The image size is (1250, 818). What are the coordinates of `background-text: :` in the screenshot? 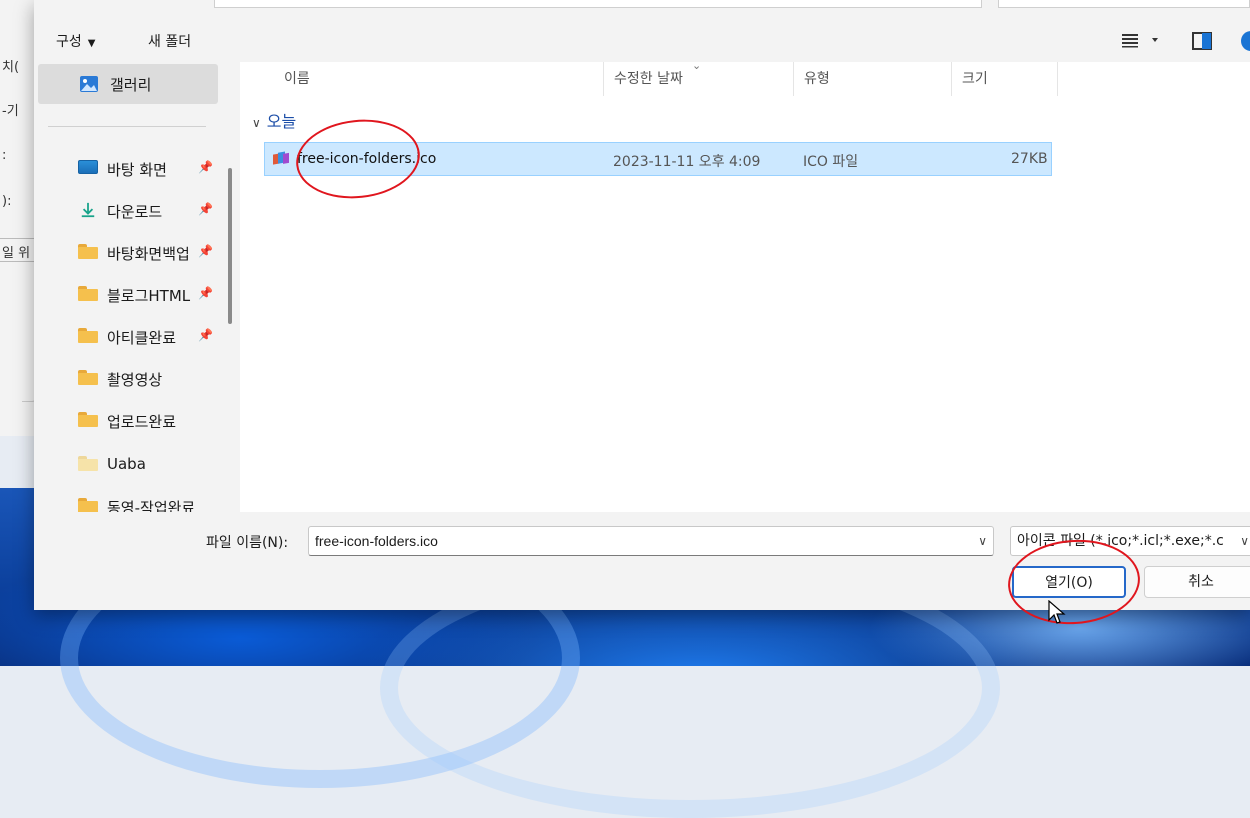 It's located at (4, 155).